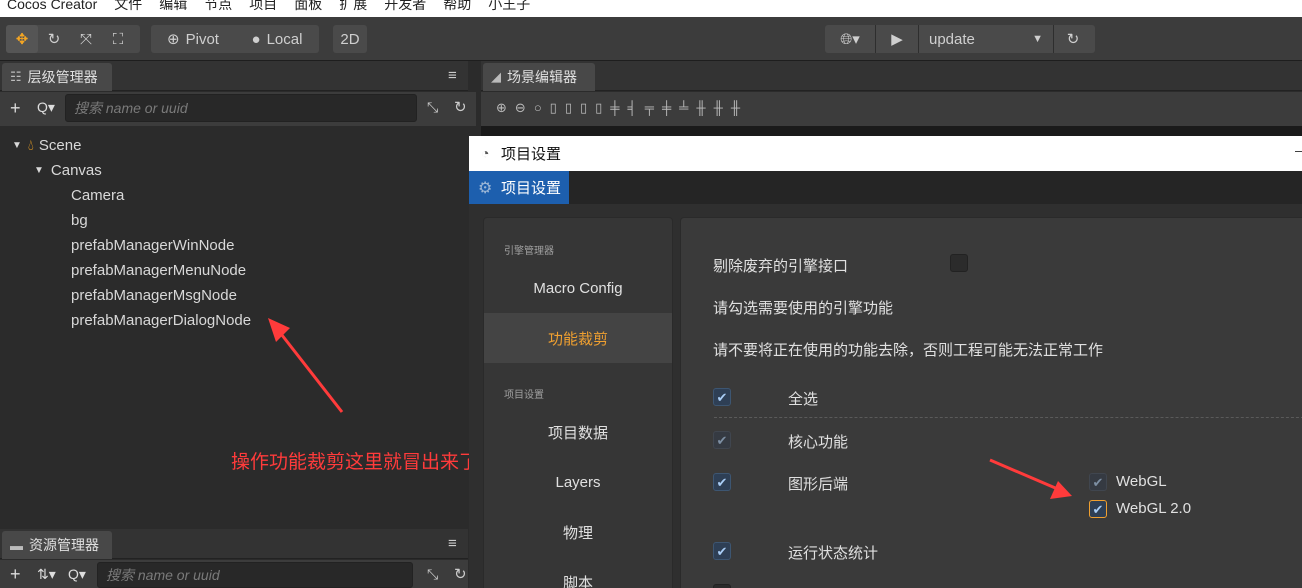 The image size is (1302, 588). Describe the element at coordinates (722, 551) in the screenshot. I see `runtime-stats-checkbox: ✔` at that location.